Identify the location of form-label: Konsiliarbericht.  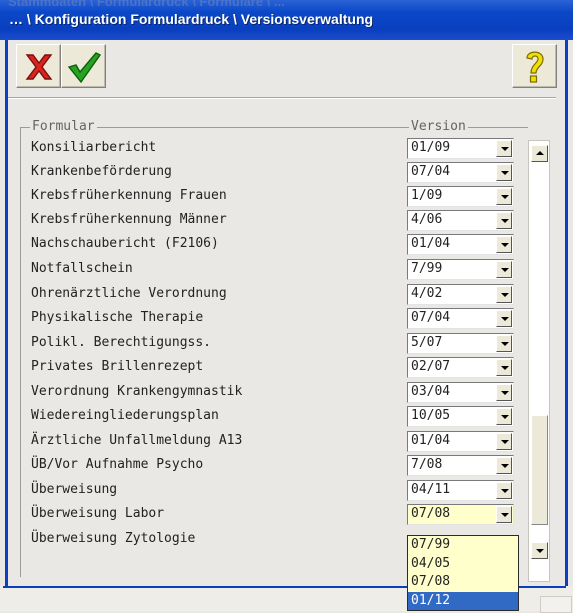
(94, 147).